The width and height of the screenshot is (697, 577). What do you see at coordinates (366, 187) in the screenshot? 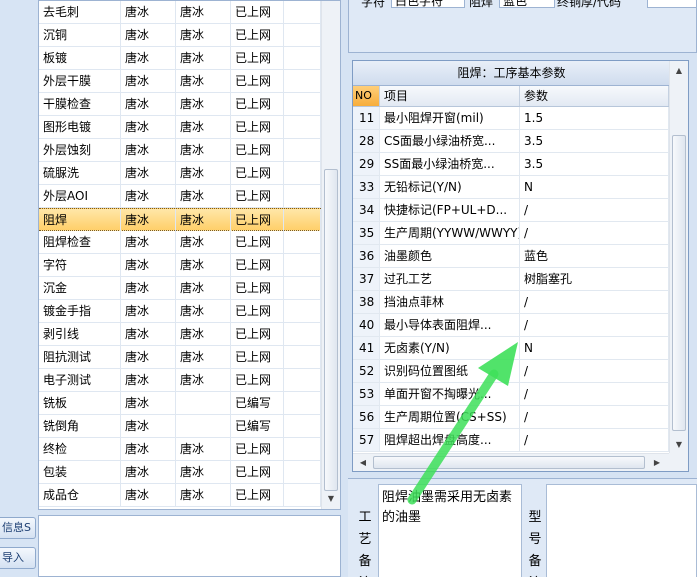
I see `param-no: 33` at bounding box center [366, 187].